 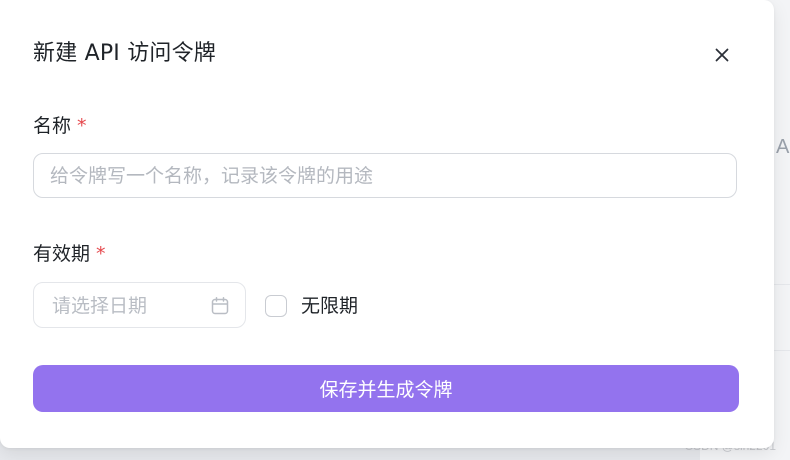 I want to click on close-button, so click(x=722, y=55).